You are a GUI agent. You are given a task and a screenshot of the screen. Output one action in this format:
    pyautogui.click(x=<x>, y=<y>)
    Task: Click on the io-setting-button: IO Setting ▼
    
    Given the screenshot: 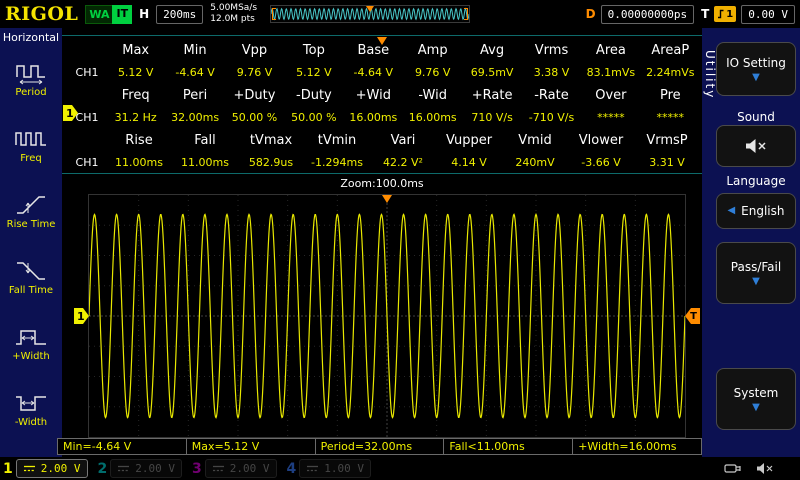 What is the action you would take?
    pyautogui.click(x=756, y=69)
    